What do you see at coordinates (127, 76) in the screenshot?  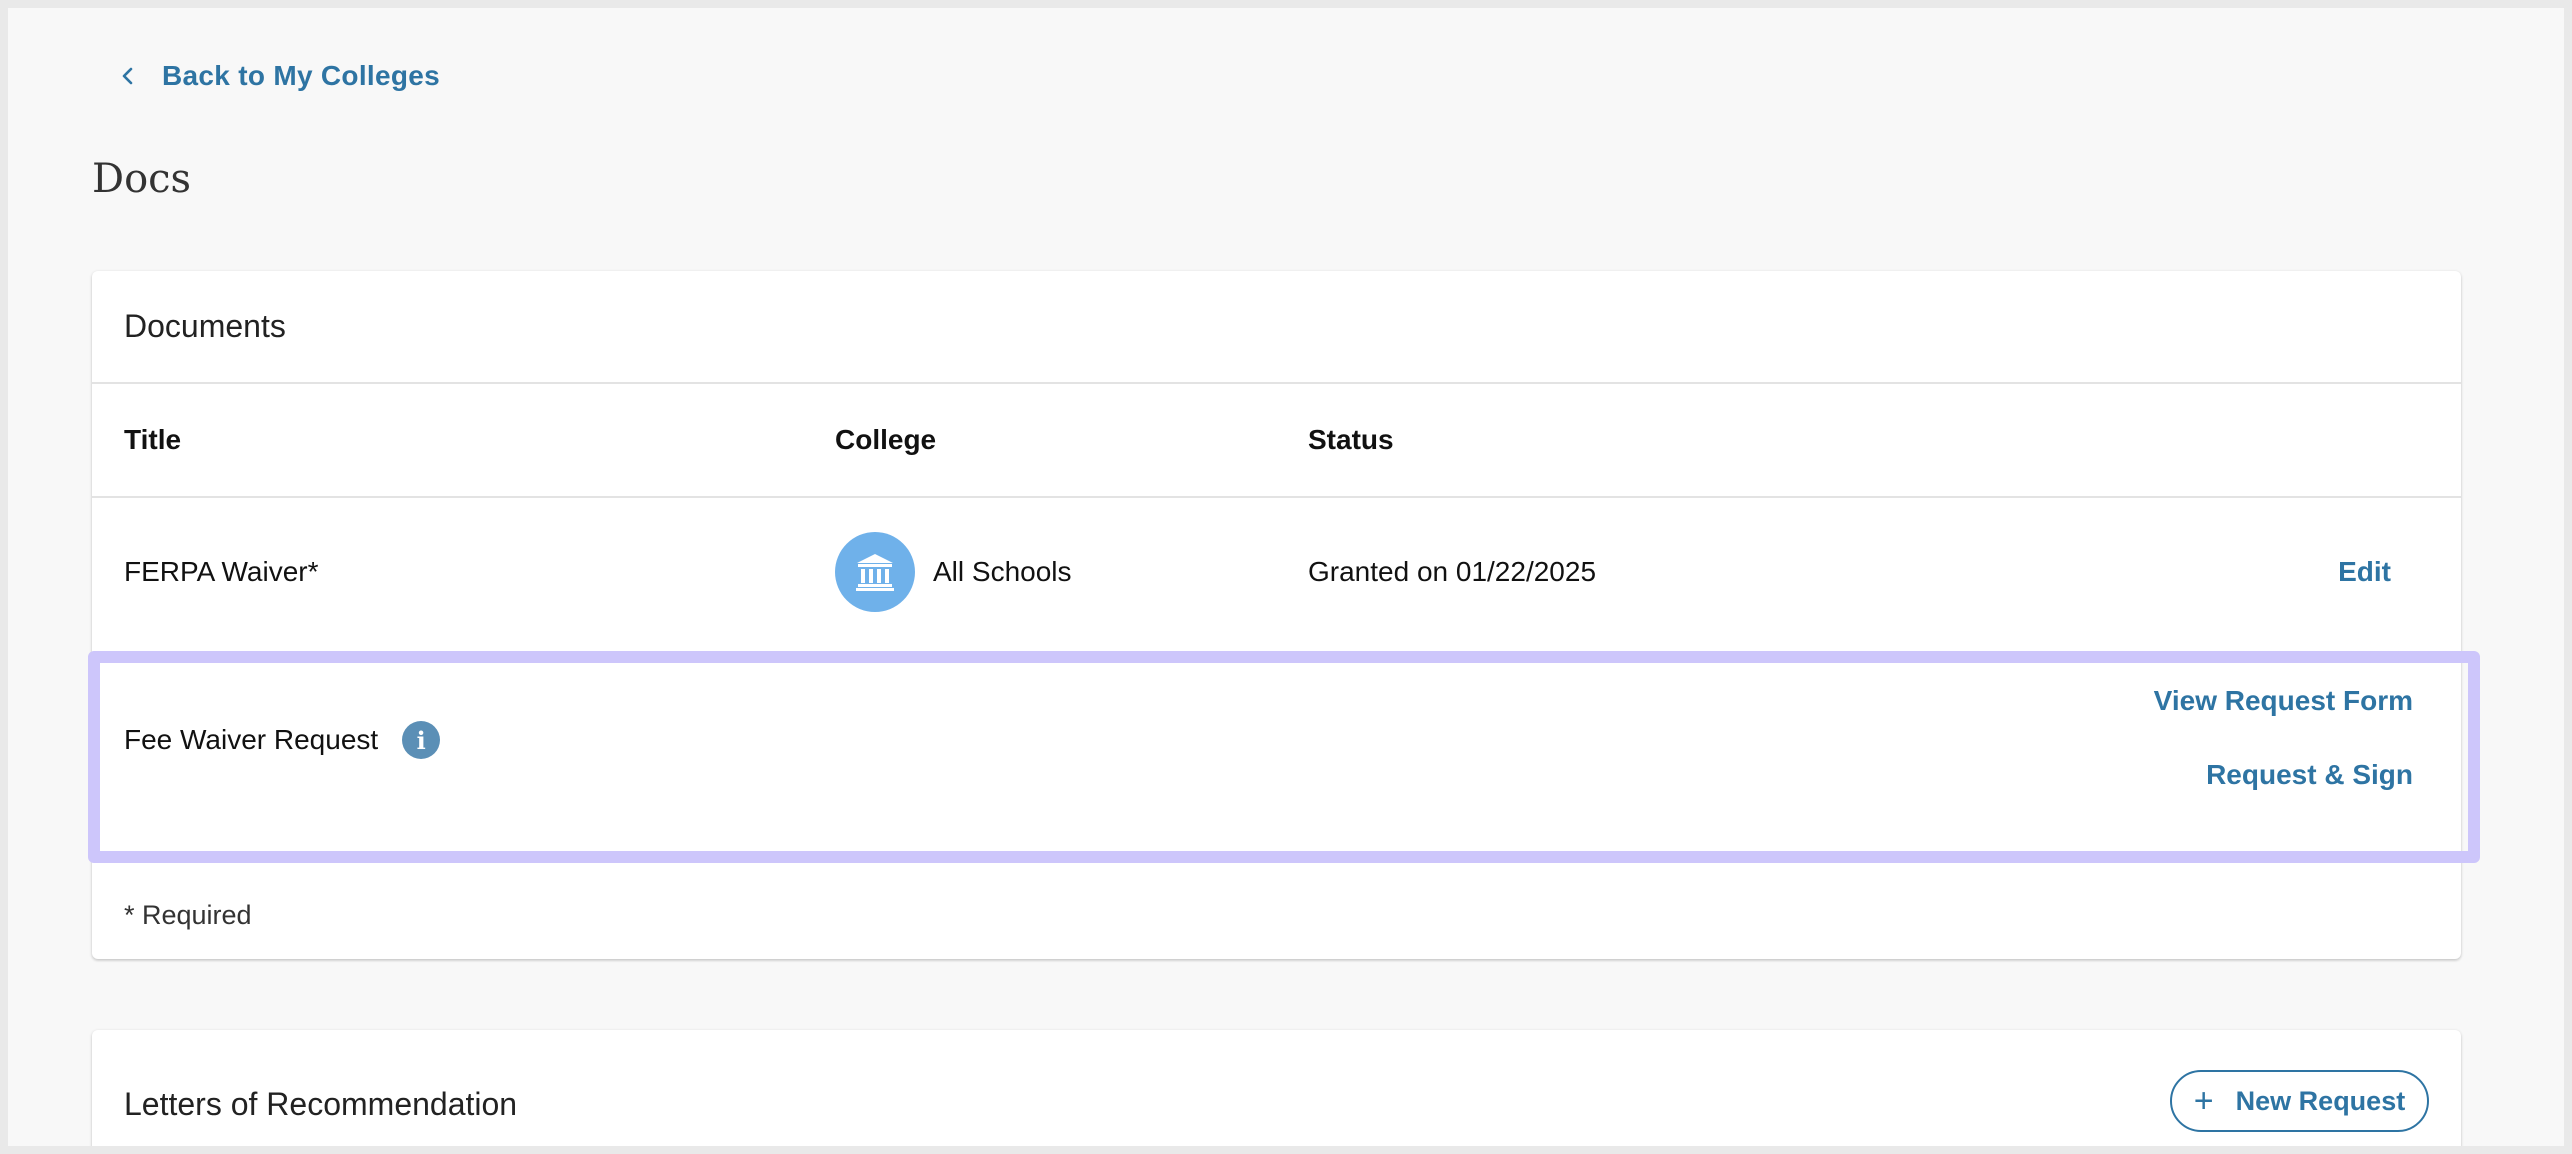 I see `chevron-left-icon` at bounding box center [127, 76].